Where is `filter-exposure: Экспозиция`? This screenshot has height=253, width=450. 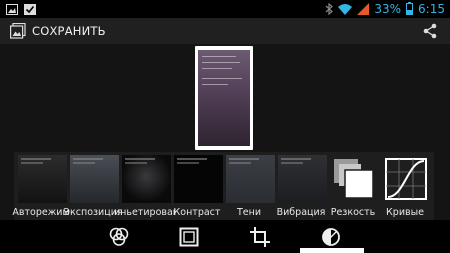
filter-exposure: Экспозиция is located at coordinates (93, 186).